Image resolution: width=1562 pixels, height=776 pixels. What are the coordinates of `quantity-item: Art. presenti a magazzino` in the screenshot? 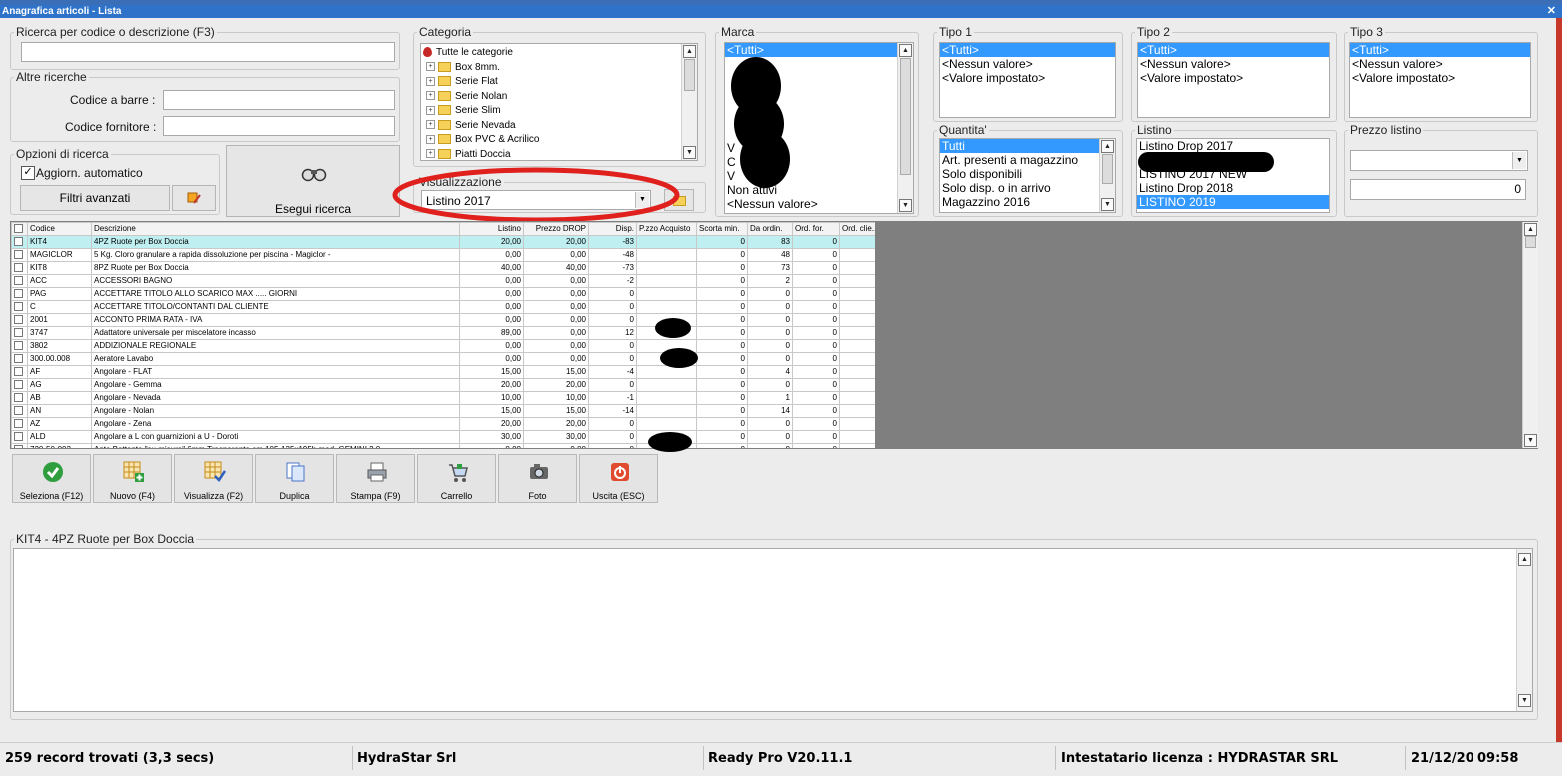 It's located at (1027, 160).